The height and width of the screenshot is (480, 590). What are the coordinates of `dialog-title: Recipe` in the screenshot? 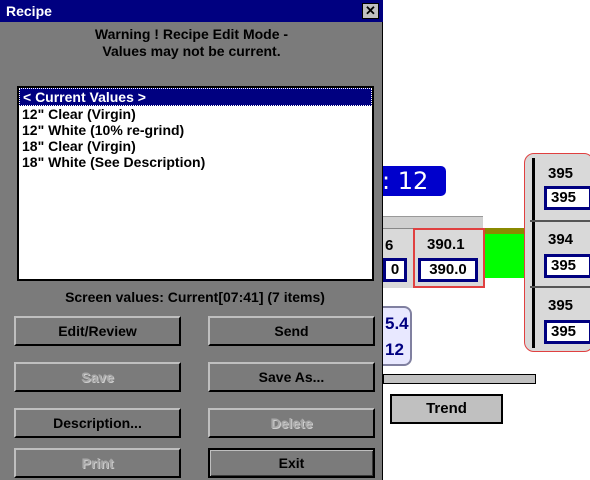 It's located at (29, 11).